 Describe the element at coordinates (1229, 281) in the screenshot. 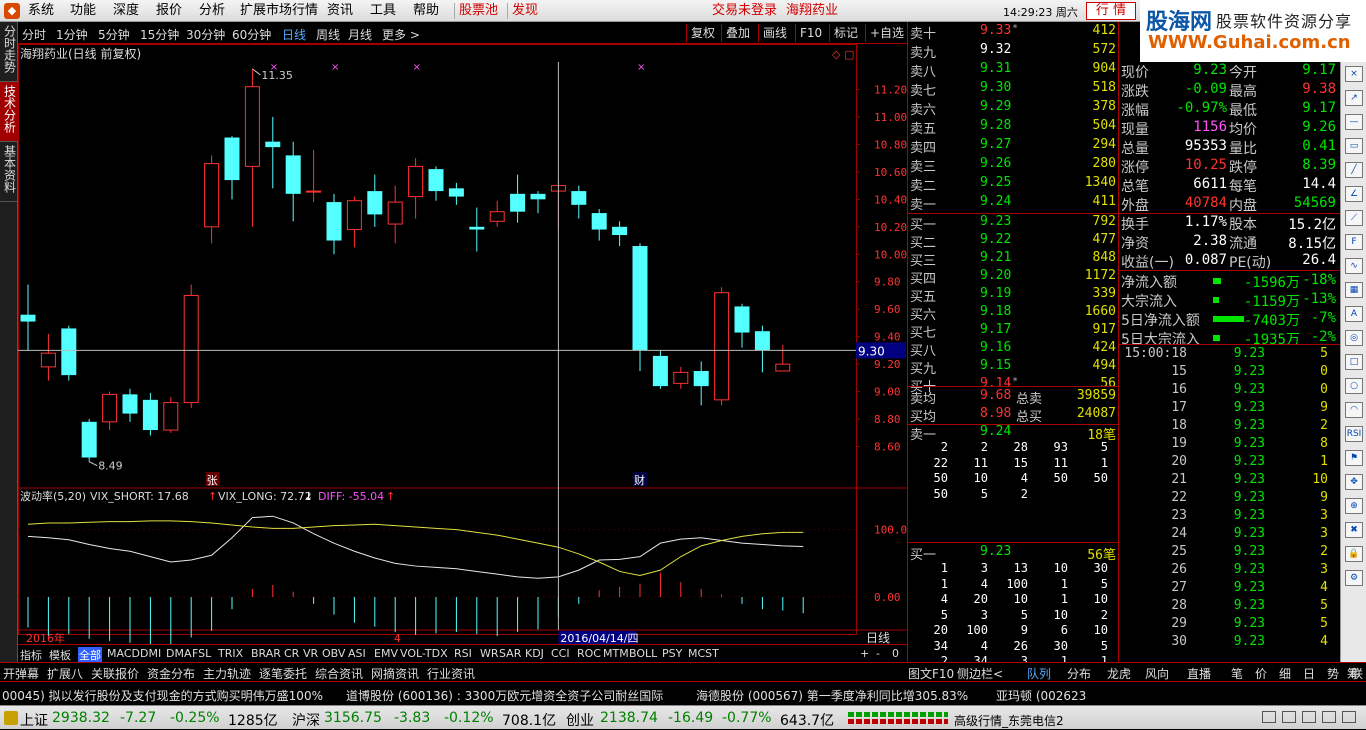

I see `fund-flow-row: 净流入额 -1596万 -18%` at that location.